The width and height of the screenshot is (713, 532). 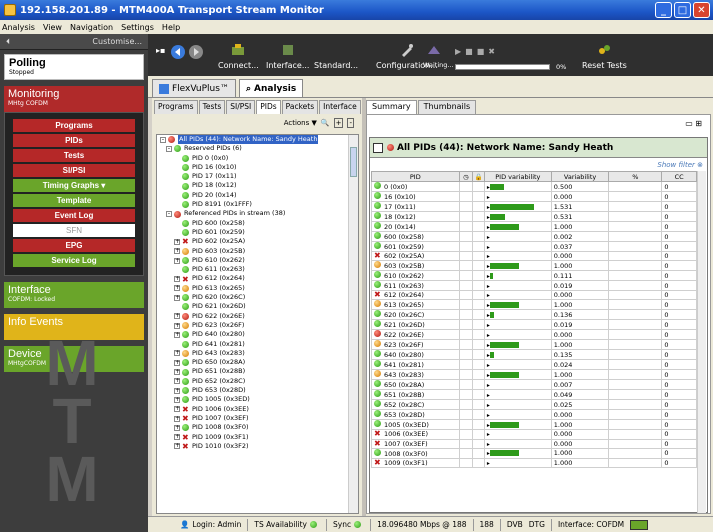 What do you see at coordinates (74, 200) in the screenshot?
I see `nav-template: Template` at bounding box center [74, 200].